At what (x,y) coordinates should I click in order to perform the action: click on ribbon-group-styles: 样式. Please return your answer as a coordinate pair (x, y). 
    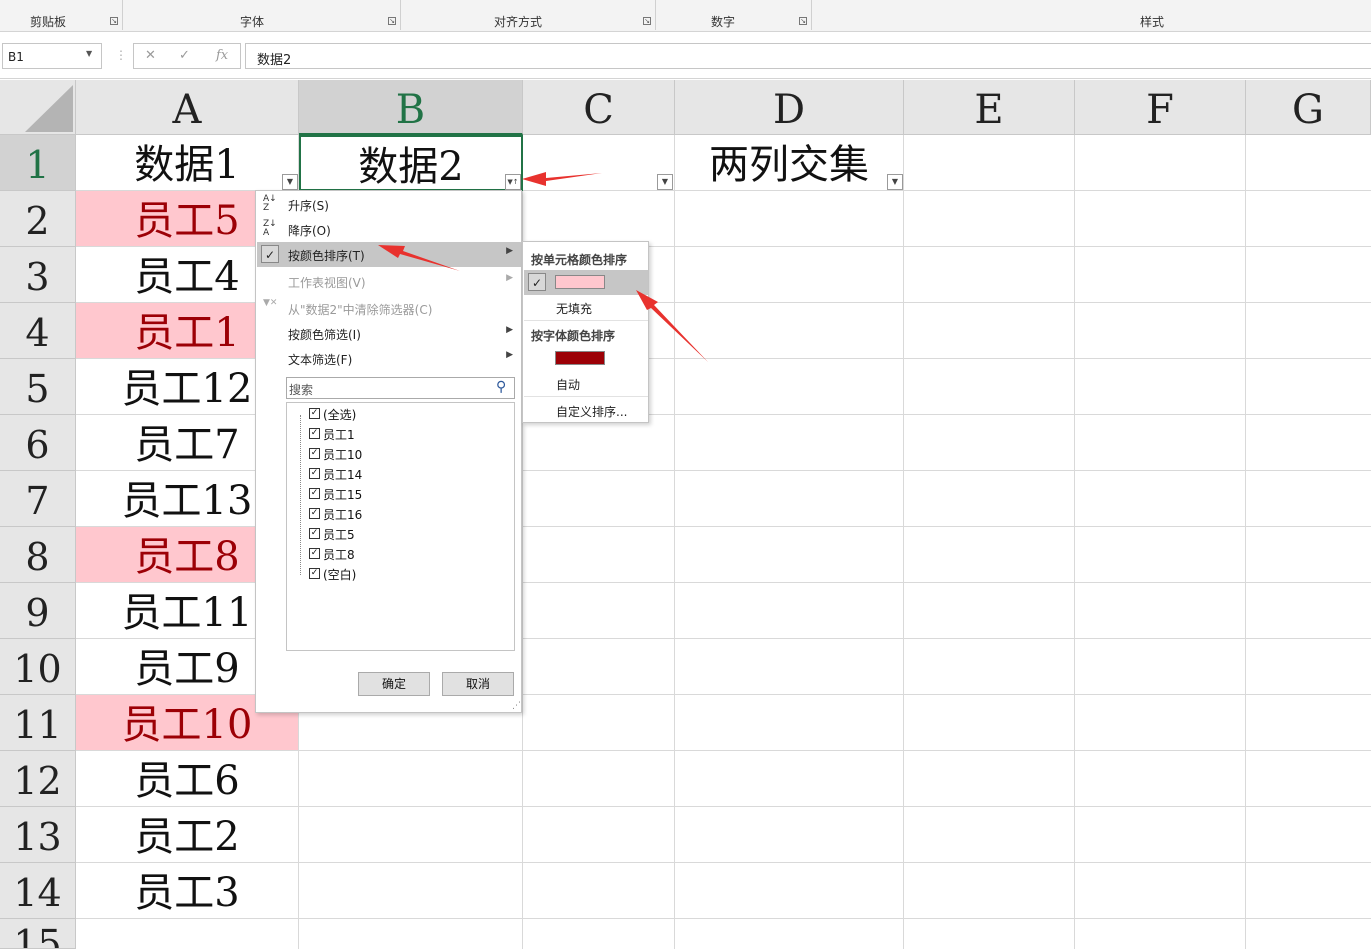
    Looking at the image, I should click on (1152, 22).